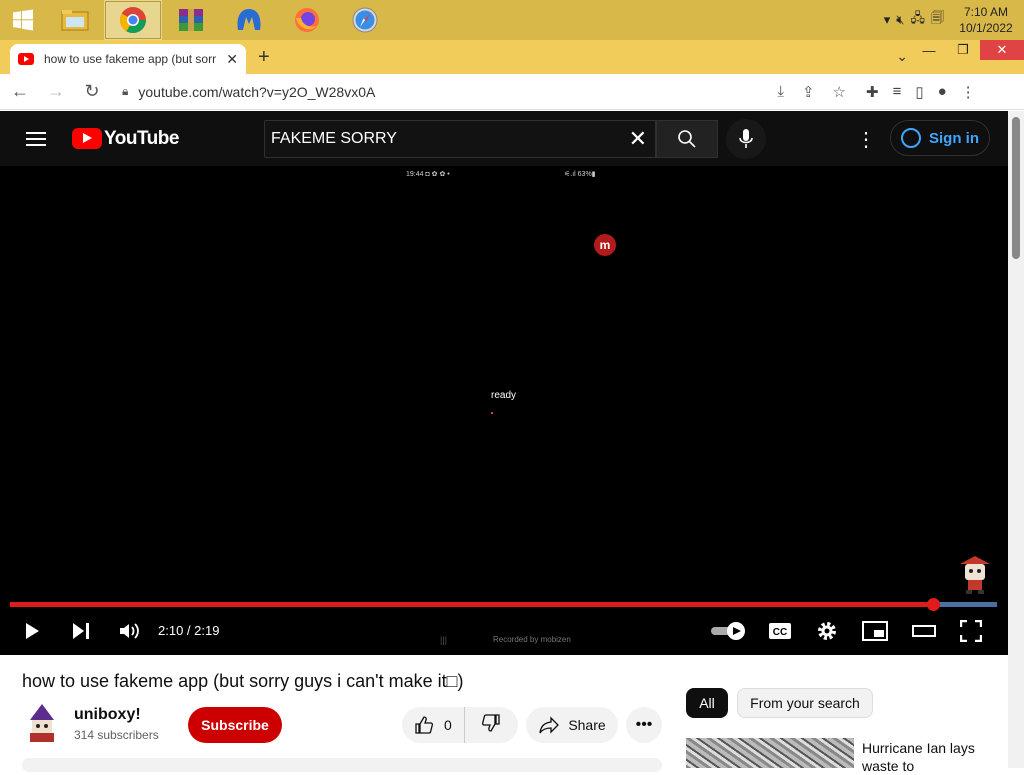 This screenshot has width=1024, height=775. I want to click on share-label: Share, so click(587, 725).